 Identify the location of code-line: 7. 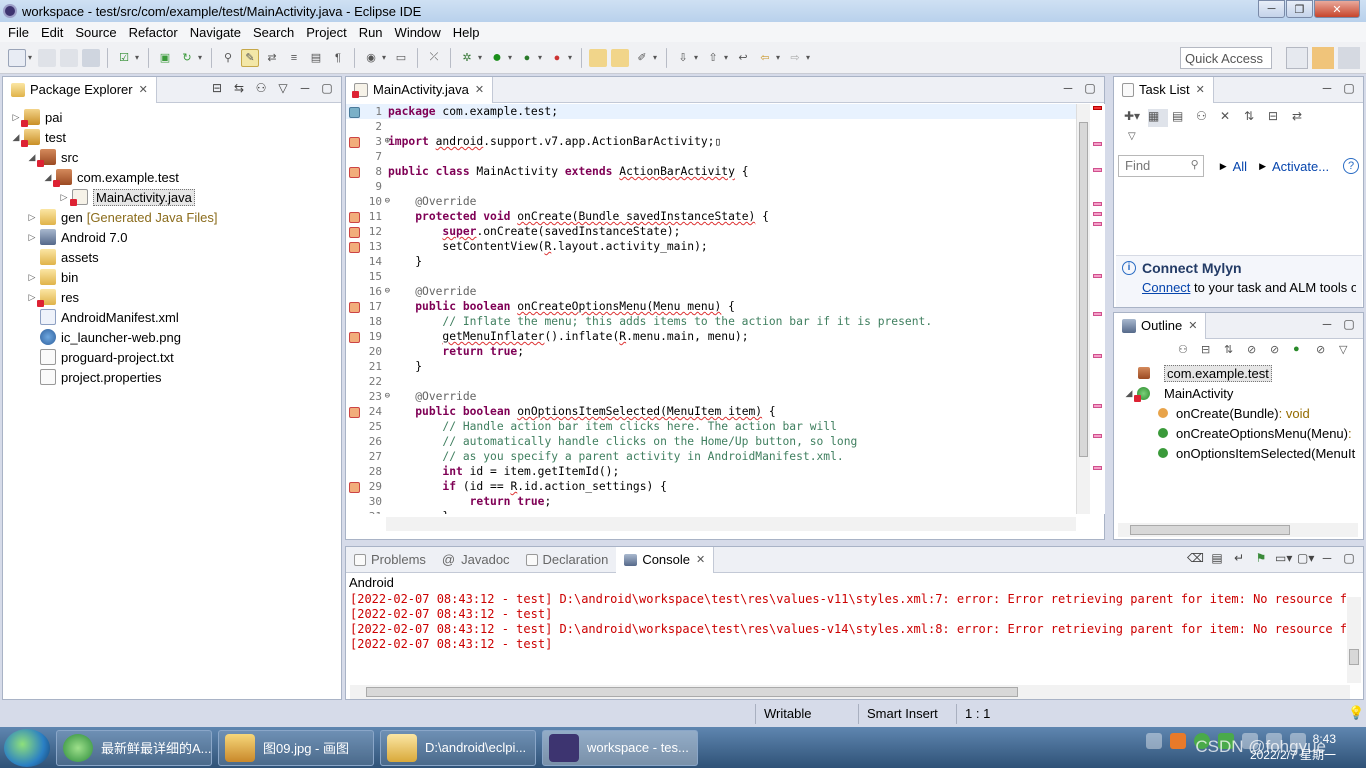
(711, 156).